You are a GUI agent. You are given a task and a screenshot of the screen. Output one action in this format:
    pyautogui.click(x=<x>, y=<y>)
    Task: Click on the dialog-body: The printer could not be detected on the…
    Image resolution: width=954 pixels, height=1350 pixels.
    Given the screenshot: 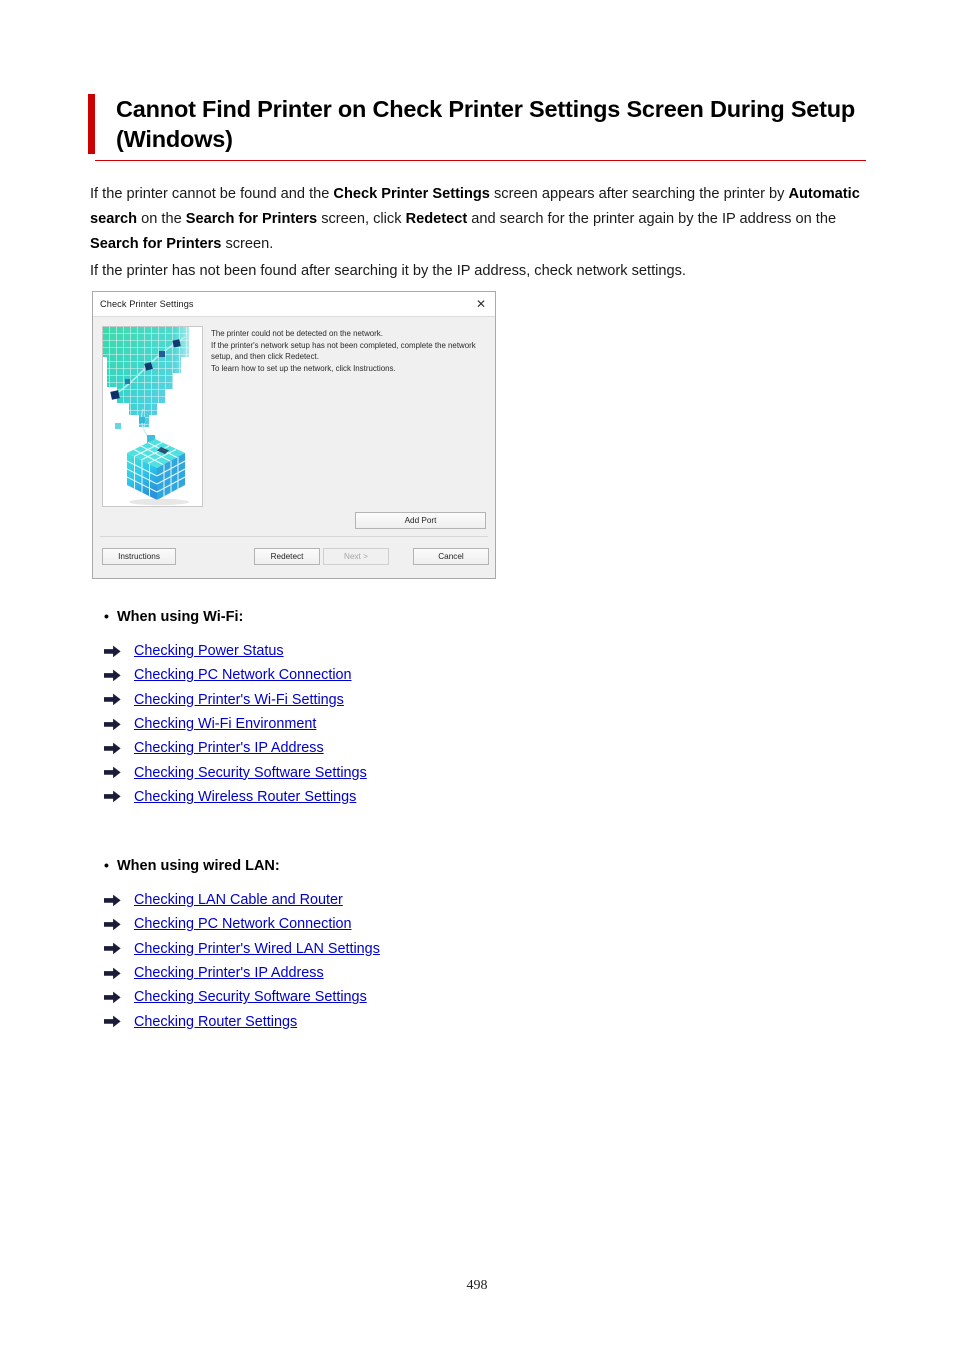 What is the action you would take?
    pyautogui.click(x=294, y=427)
    